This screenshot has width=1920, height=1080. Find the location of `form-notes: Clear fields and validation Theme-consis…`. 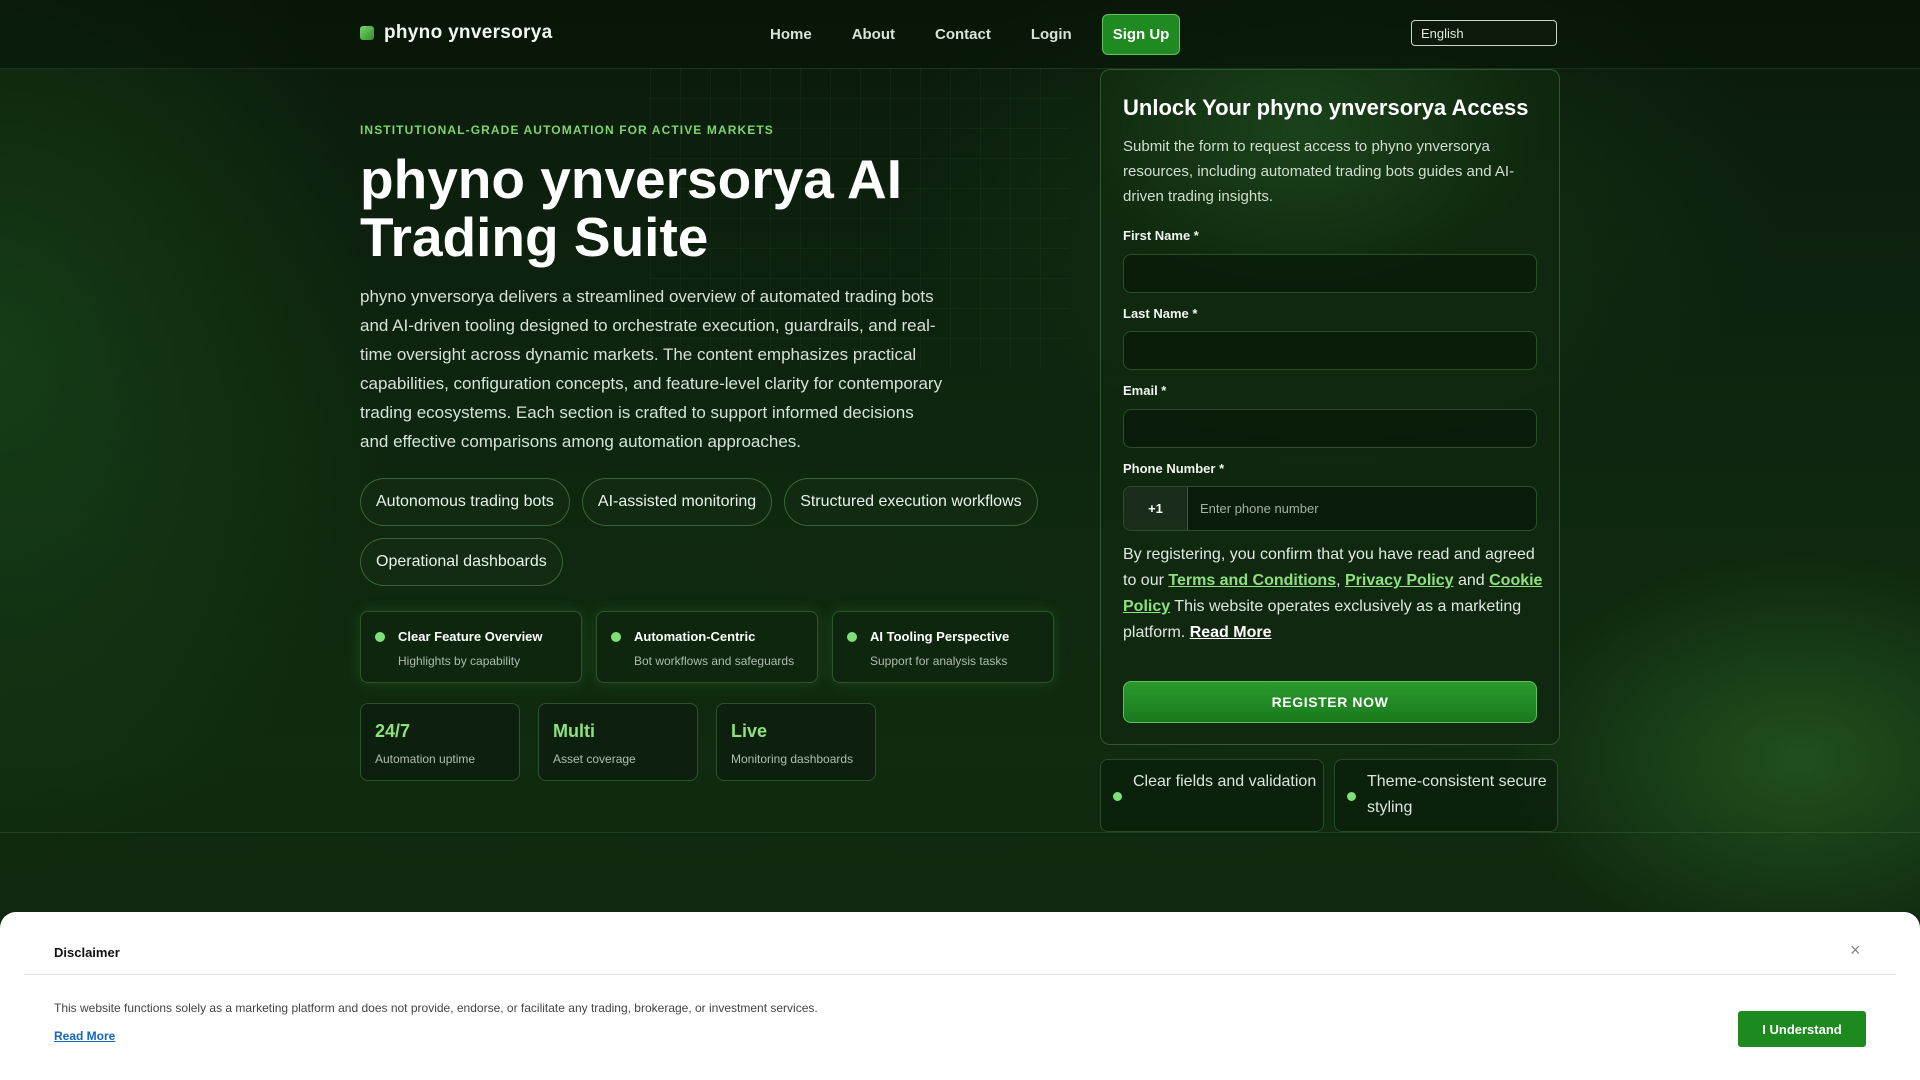

form-notes: Clear fields and validation Theme-consis… is located at coordinates (1329, 795).